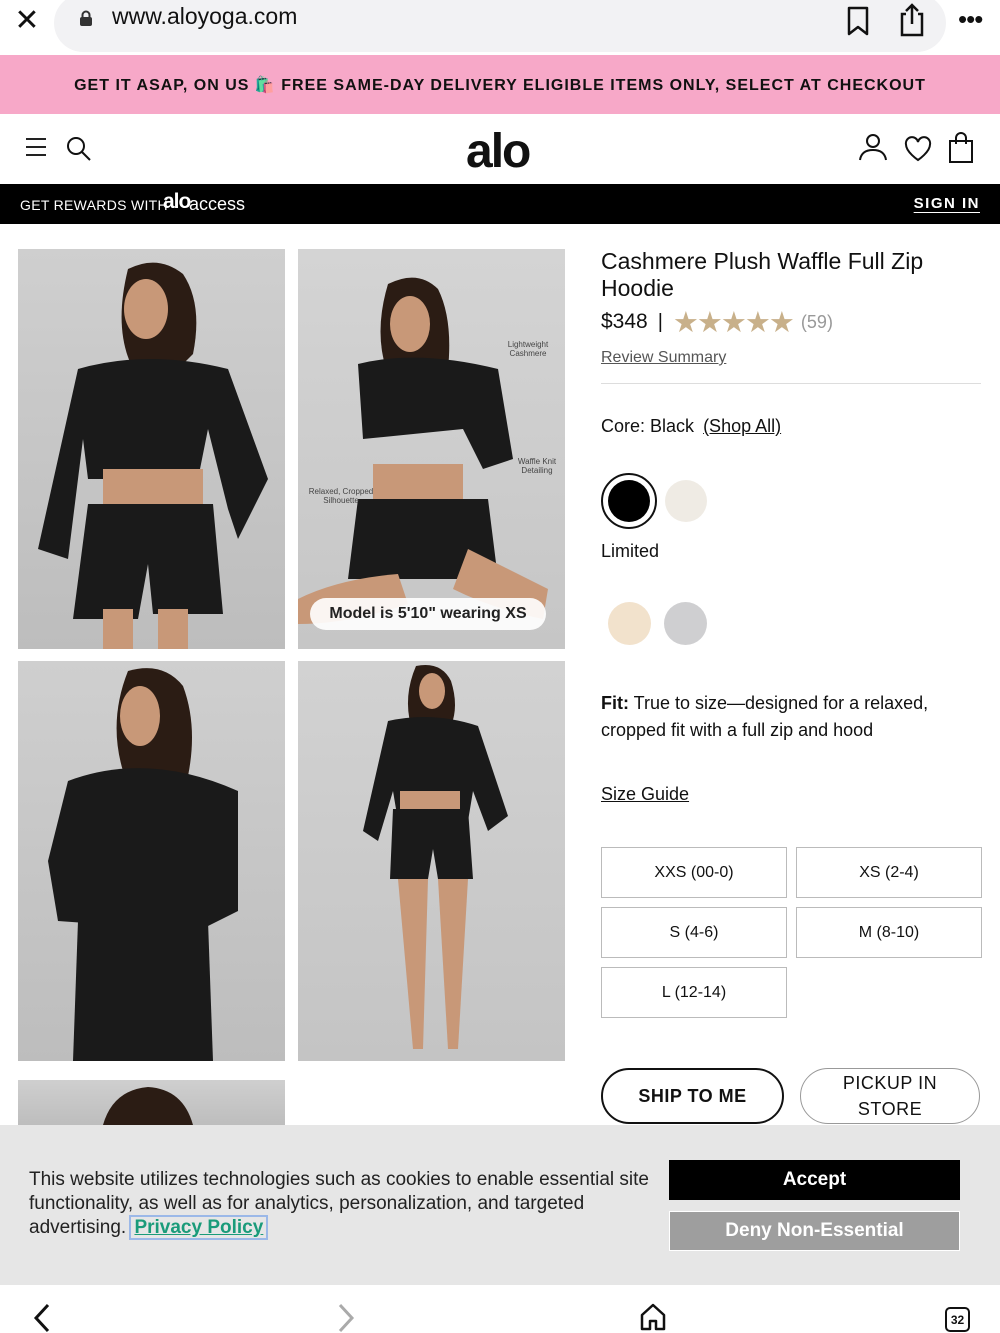 The height and width of the screenshot is (1333, 1000). What do you see at coordinates (694, 932) in the screenshot?
I see `size-option-s: S (4-6)` at bounding box center [694, 932].